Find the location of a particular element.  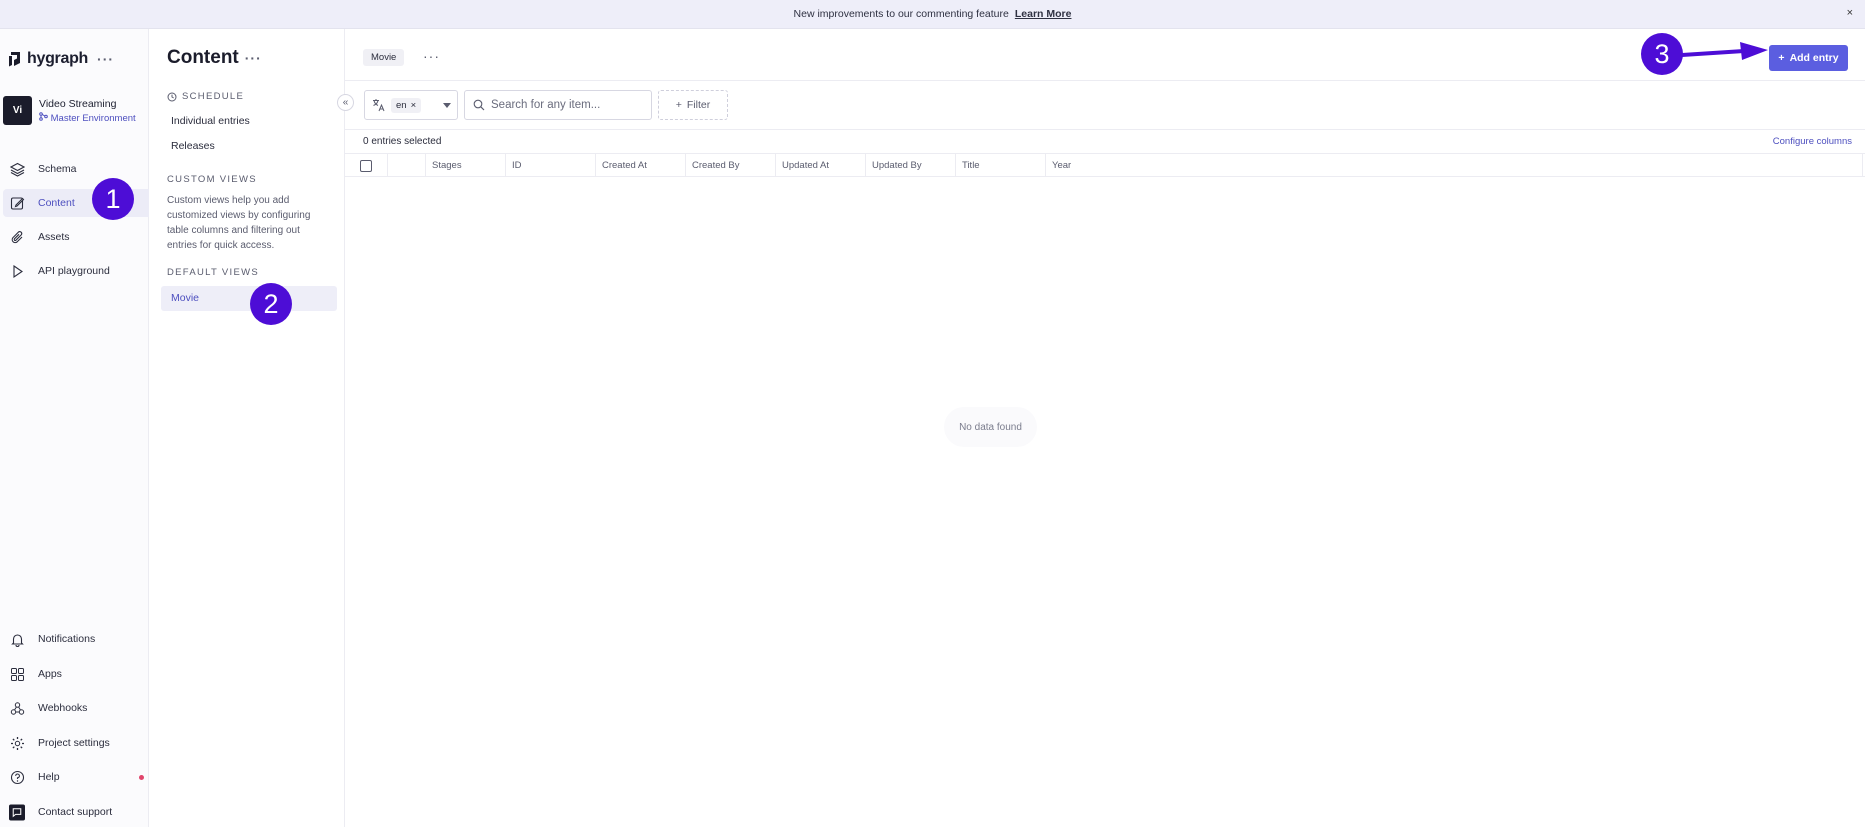

edit-icon is located at coordinates (17, 203).